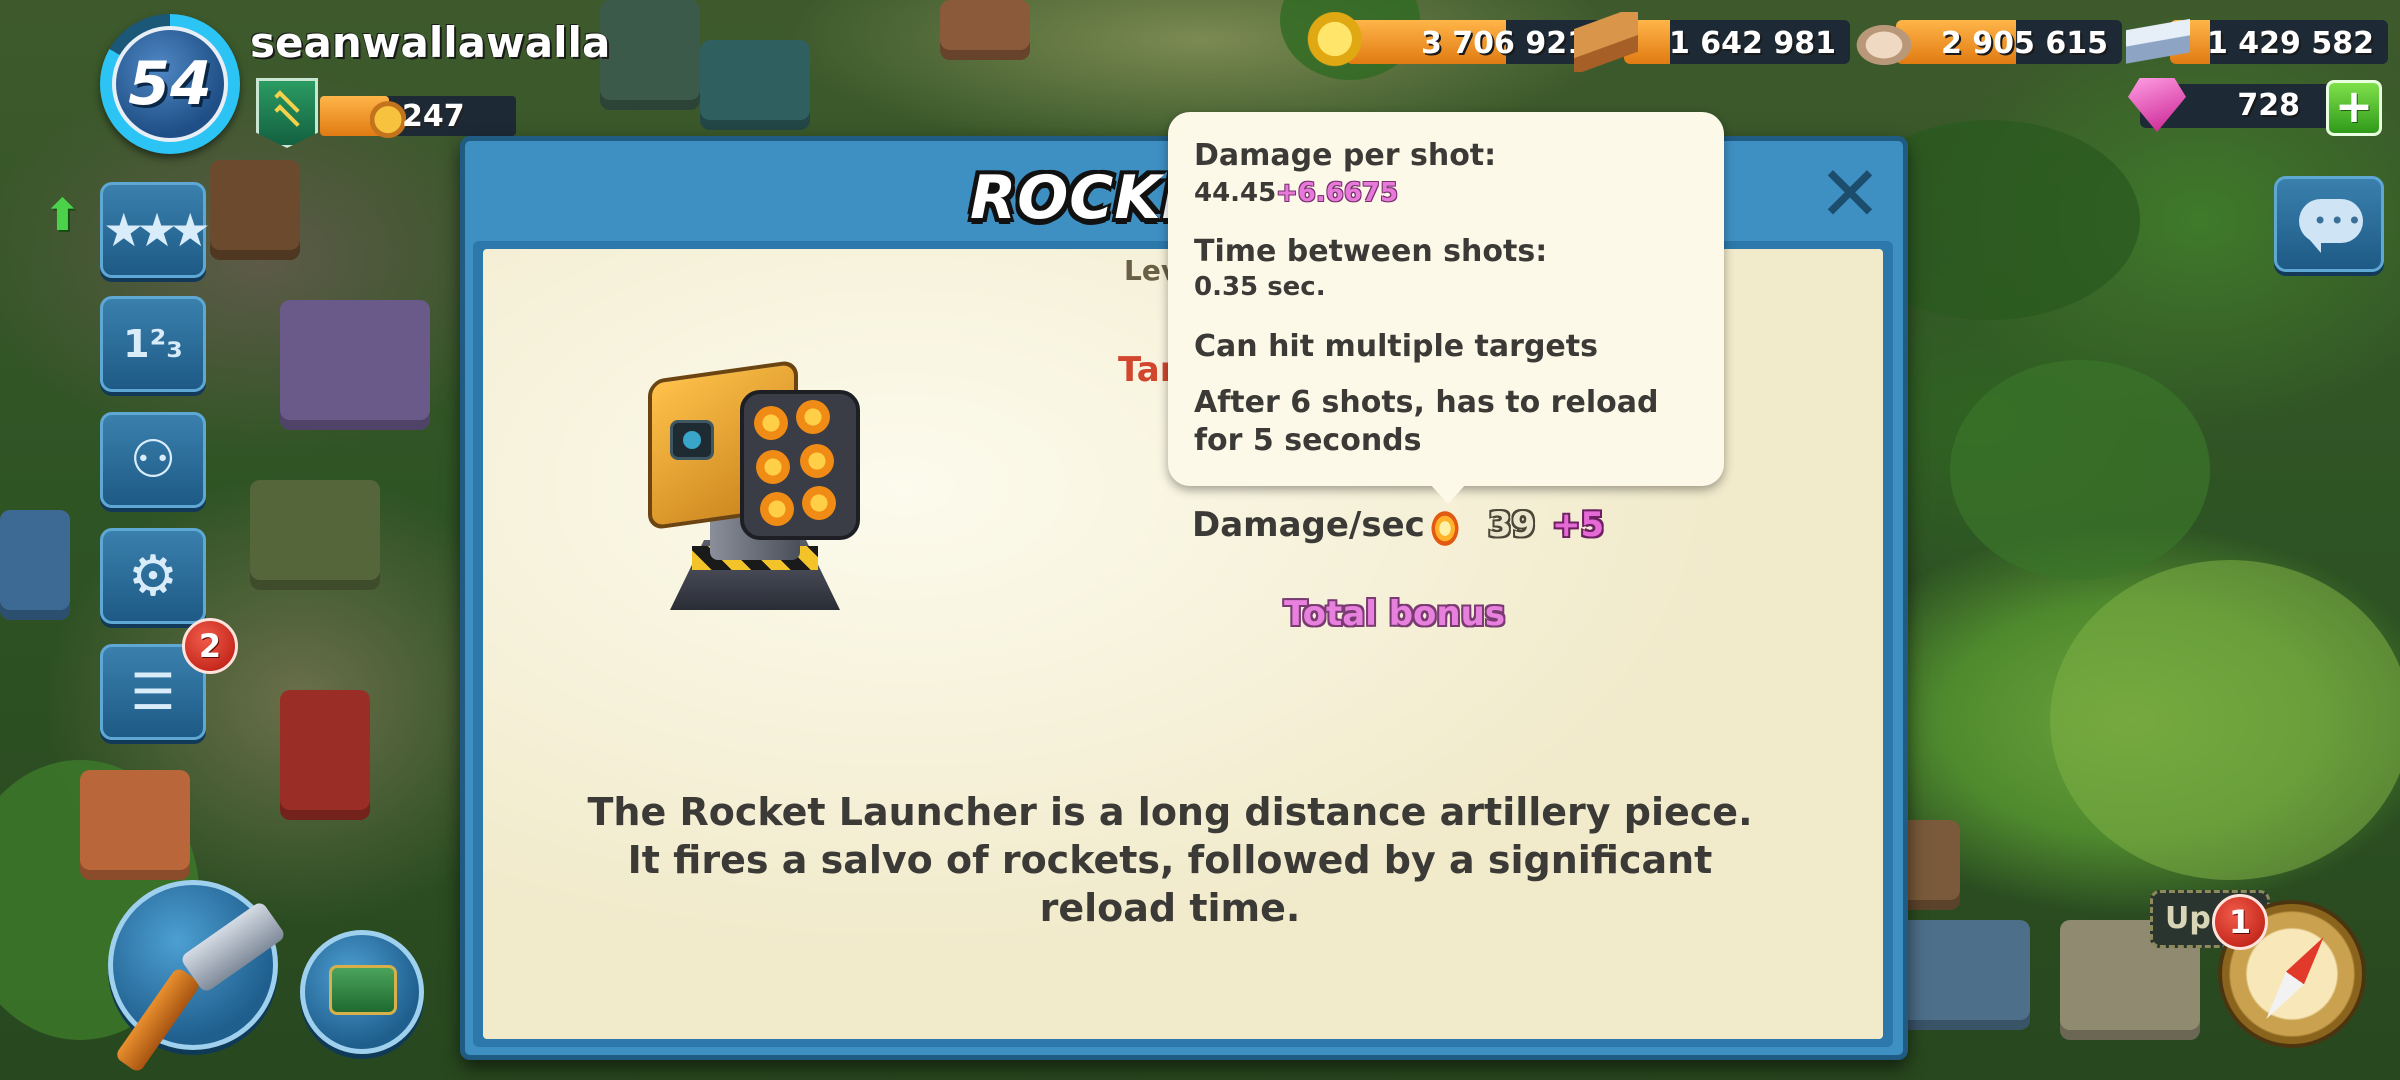  What do you see at coordinates (1504, 43) in the screenshot?
I see `gold-amount: 3 706 921` at bounding box center [1504, 43].